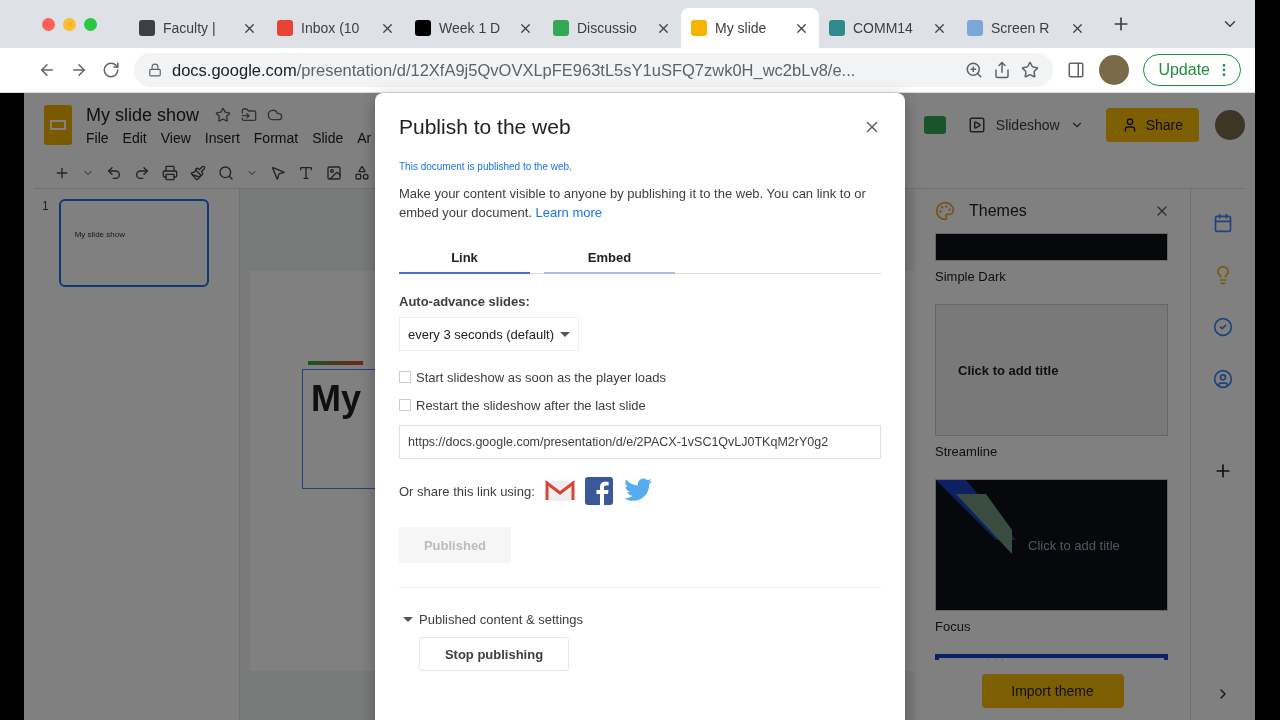 The image size is (1280, 720). Describe the element at coordinates (114, 172) in the screenshot. I see `undo-icon` at that location.